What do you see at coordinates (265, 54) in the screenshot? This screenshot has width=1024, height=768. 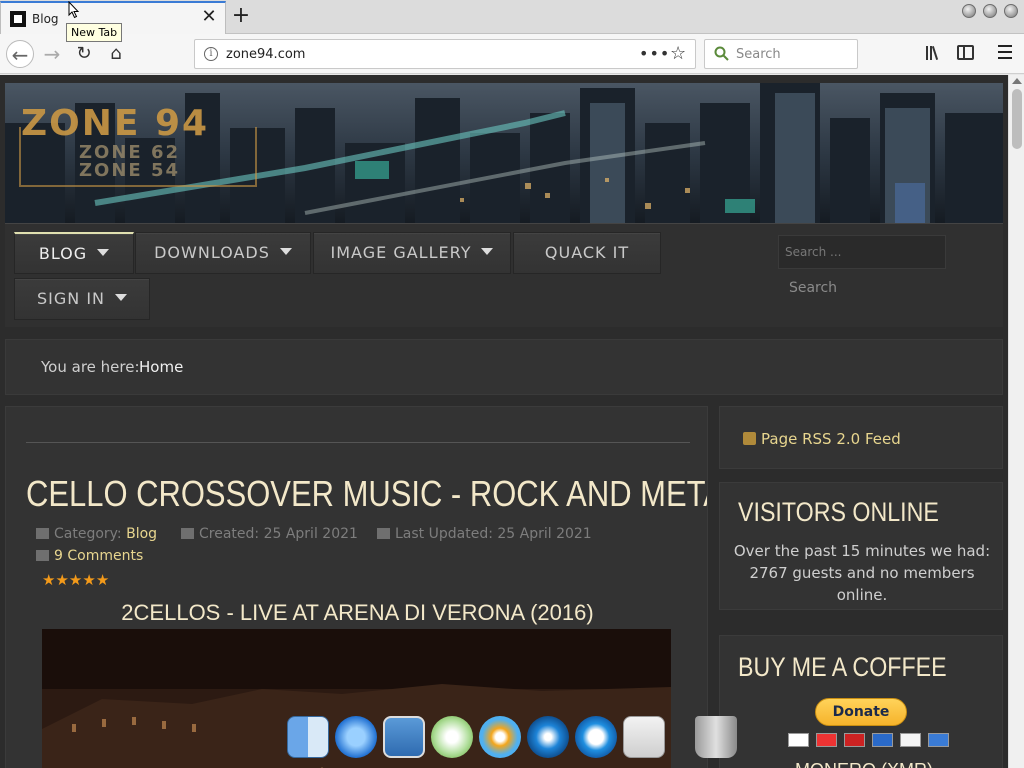 I see `url-text: zone94.com` at bounding box center [265, 54].